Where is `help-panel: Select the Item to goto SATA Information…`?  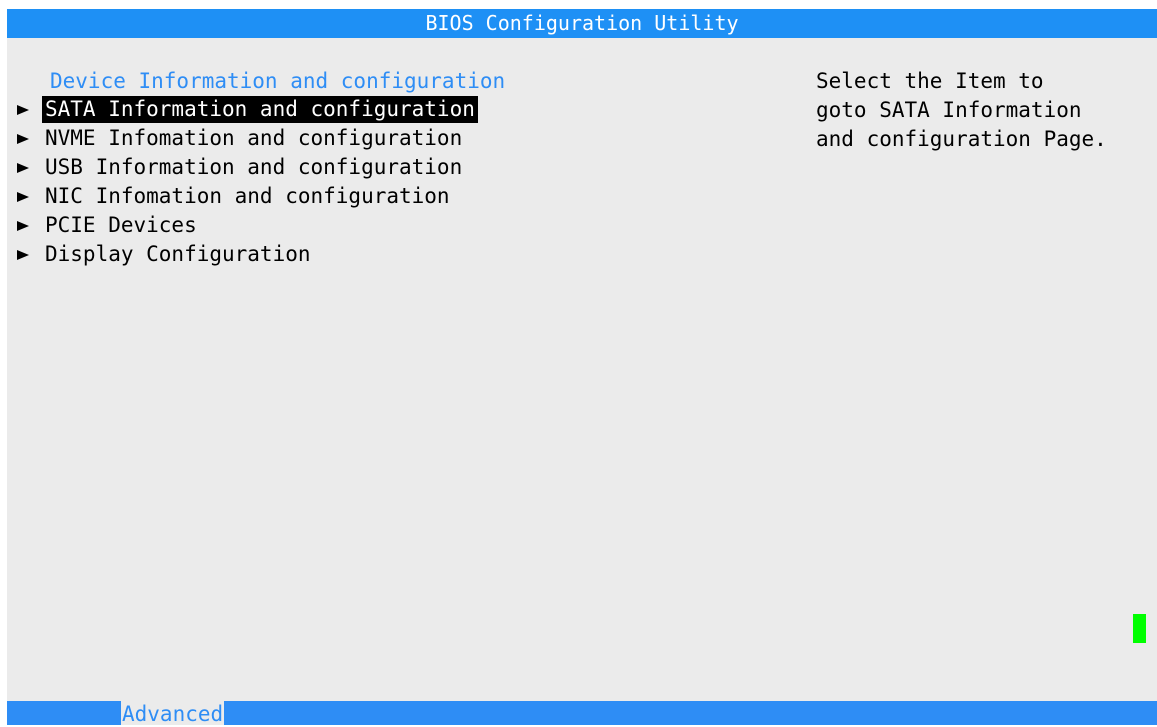 help-panel: Select the Item to goto SATA Information… is located at coordinates (961, 110).